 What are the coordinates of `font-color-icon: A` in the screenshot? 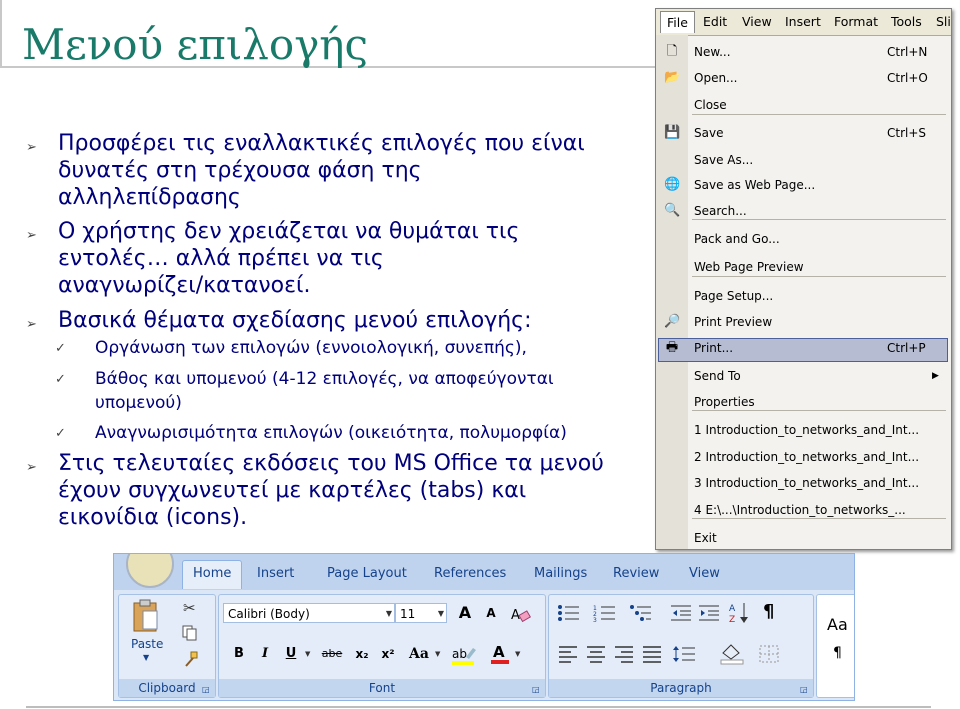 It's located at (500, 654).